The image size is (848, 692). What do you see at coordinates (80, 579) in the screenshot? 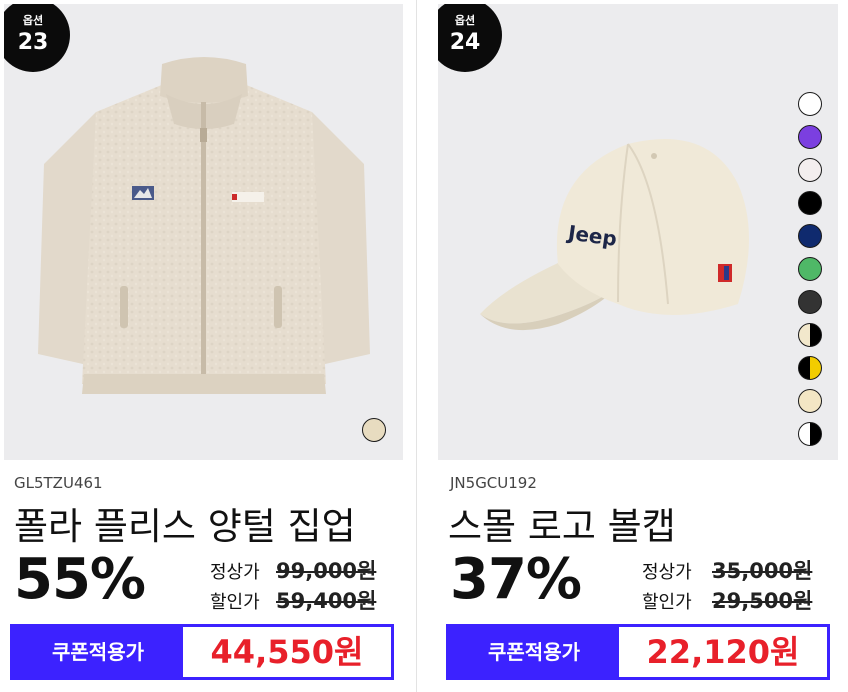
I see `discount-rate: 55%` at bounding box center [80, 579].